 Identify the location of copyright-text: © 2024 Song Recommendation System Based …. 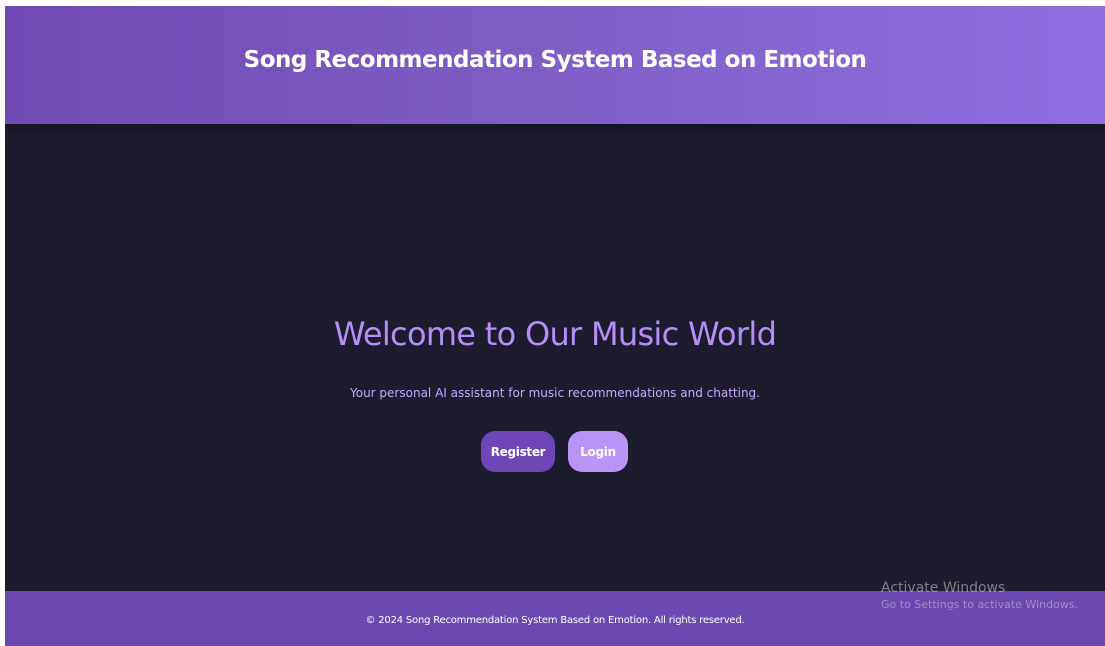
(555, 620).